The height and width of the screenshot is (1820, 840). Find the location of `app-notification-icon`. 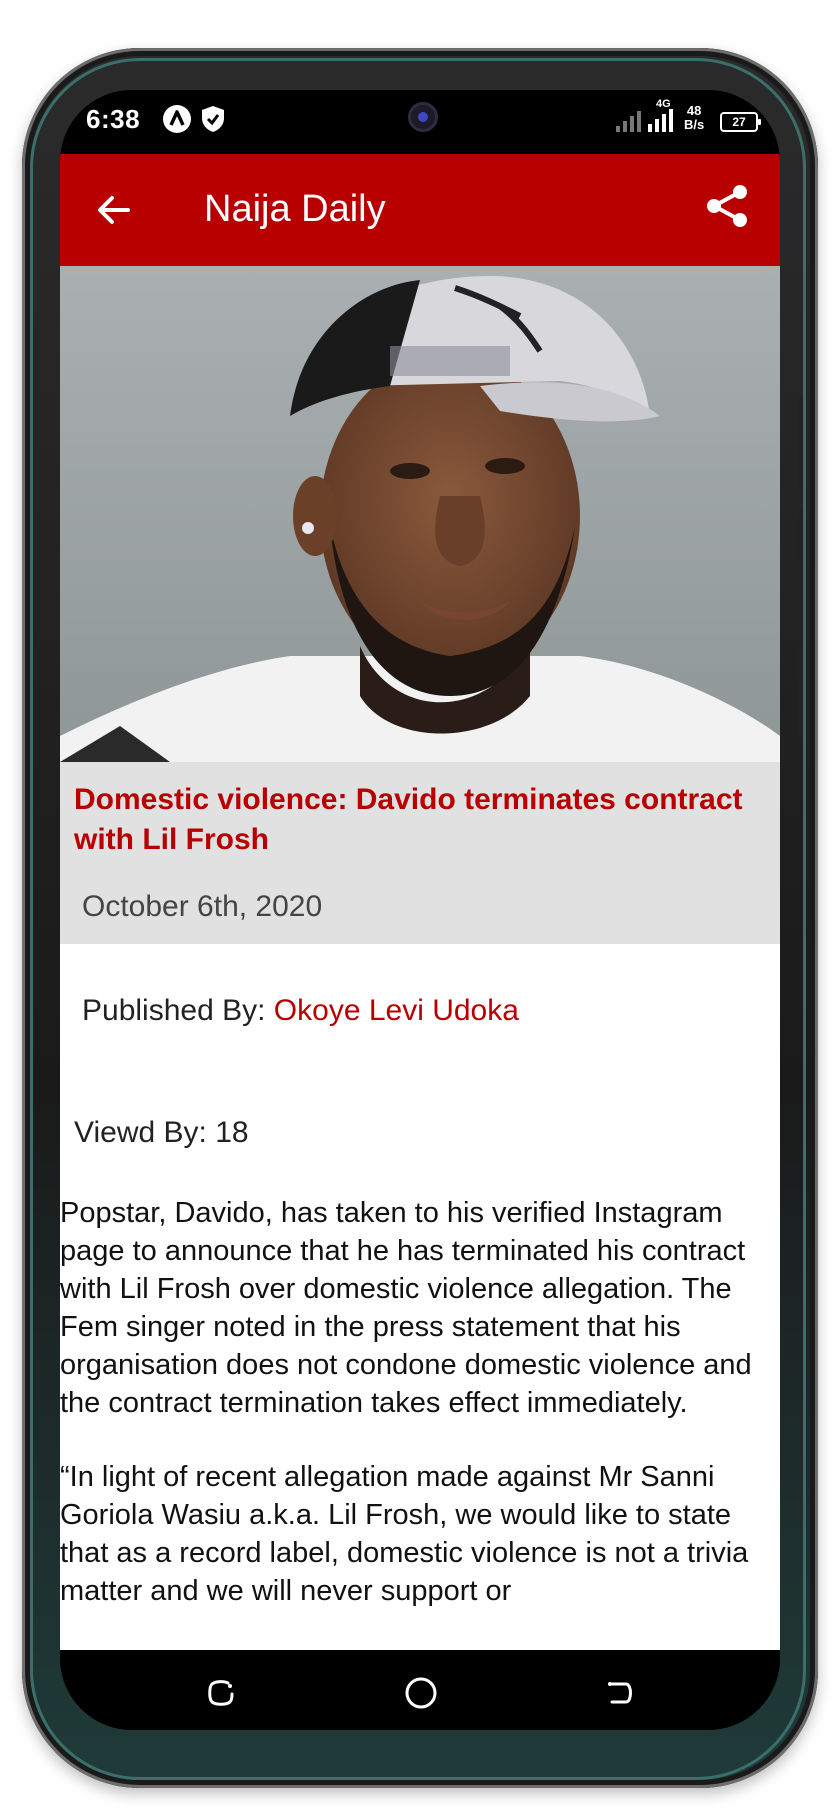

app-notification-icon is located at coordinates (177, 119).